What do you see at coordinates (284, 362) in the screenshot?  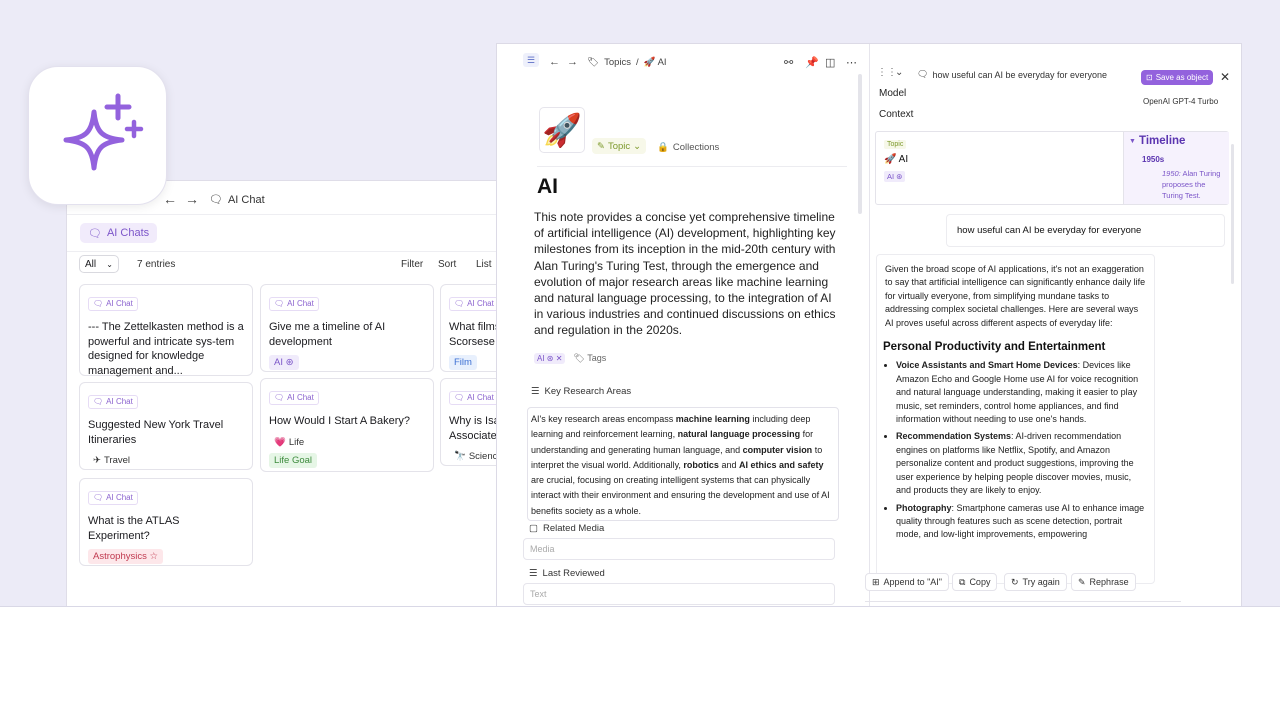 I see `tag-ai: AI ⊛` at bounding box center [284, 362].